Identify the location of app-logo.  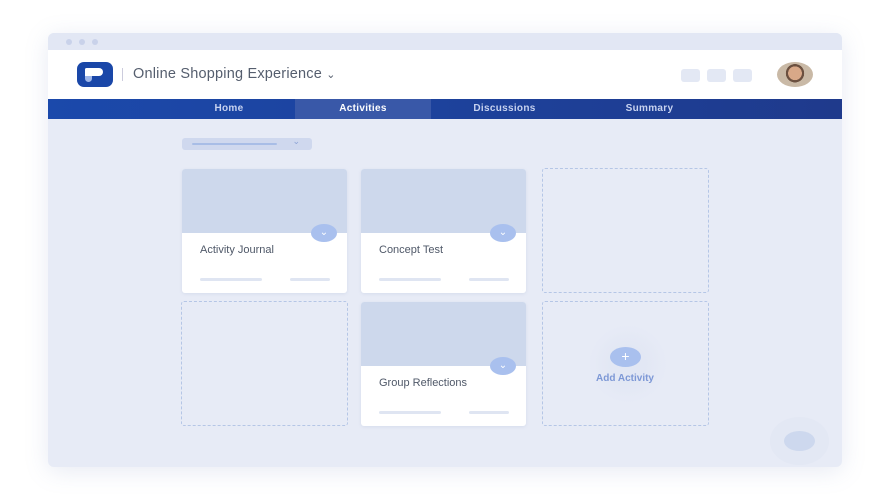
(95, 74).